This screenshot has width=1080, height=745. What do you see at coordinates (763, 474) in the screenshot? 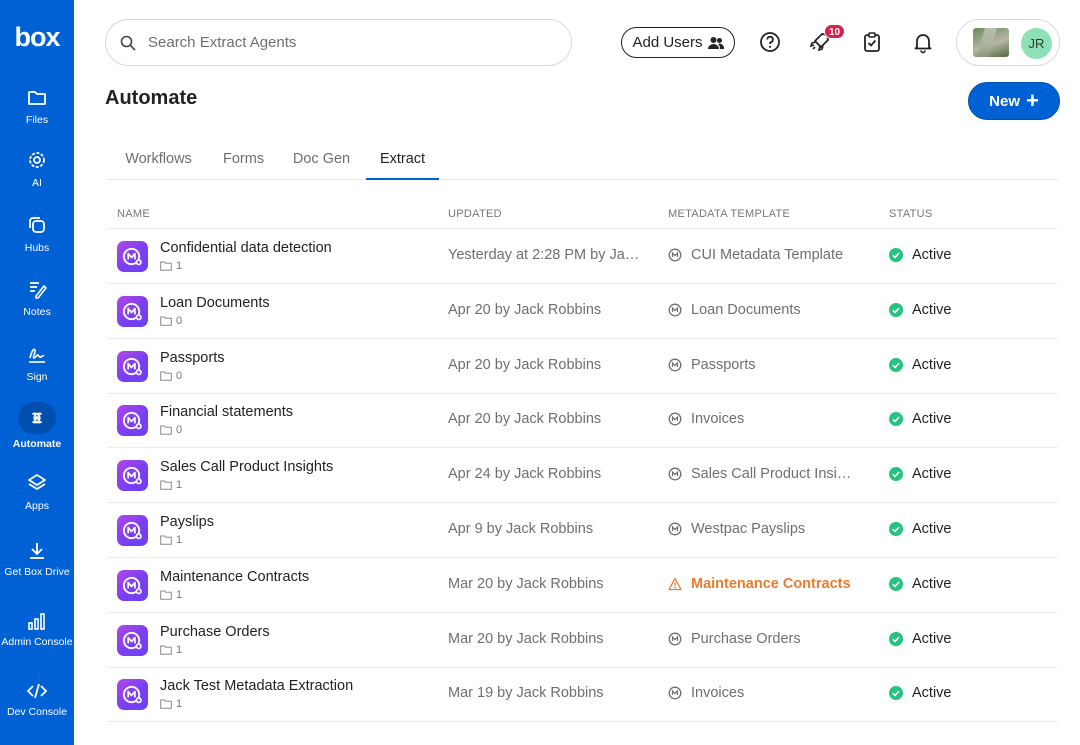
I see `metadata-template: Sales Call Product Insights` at bounding box center [763, 474].